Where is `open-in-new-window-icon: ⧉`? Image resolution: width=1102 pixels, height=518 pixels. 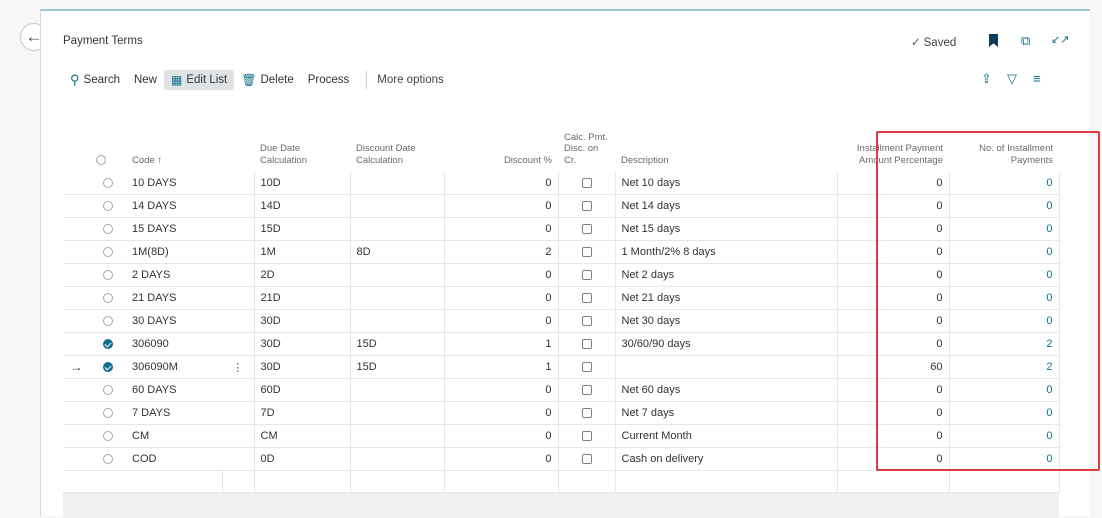
open-in-new-window-icon: ⧉ is located at coordinates (1025, 41).